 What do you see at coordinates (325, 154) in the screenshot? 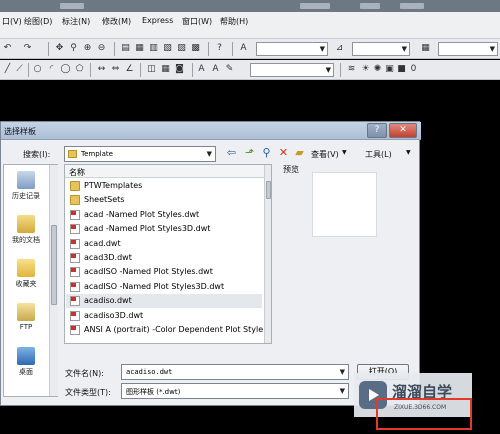
I see `views-menu: 查看(V)` at bounding box center [325, 154].